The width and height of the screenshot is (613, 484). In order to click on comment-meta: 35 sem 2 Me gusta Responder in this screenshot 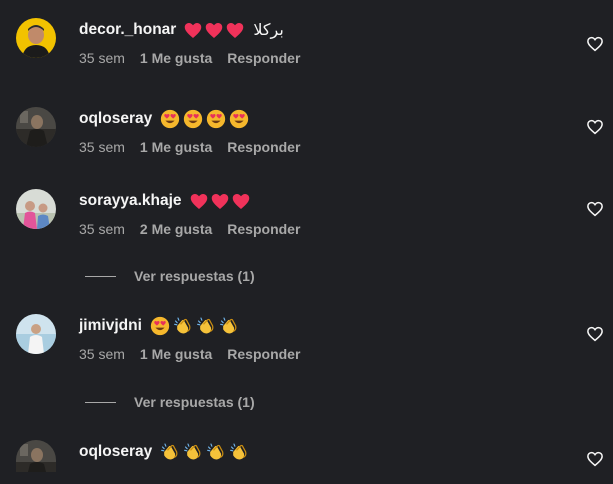, I will do `click(189, 229)`.